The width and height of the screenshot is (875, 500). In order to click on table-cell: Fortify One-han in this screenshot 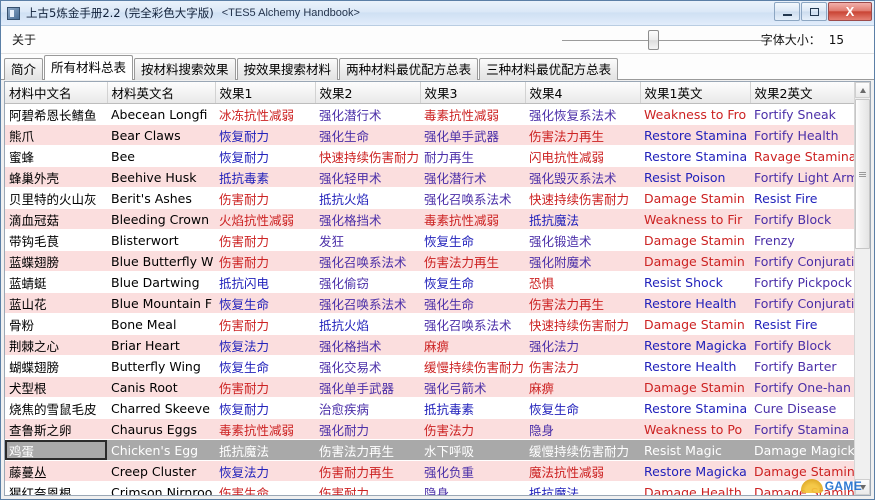, I will do `click(802, 387)`.